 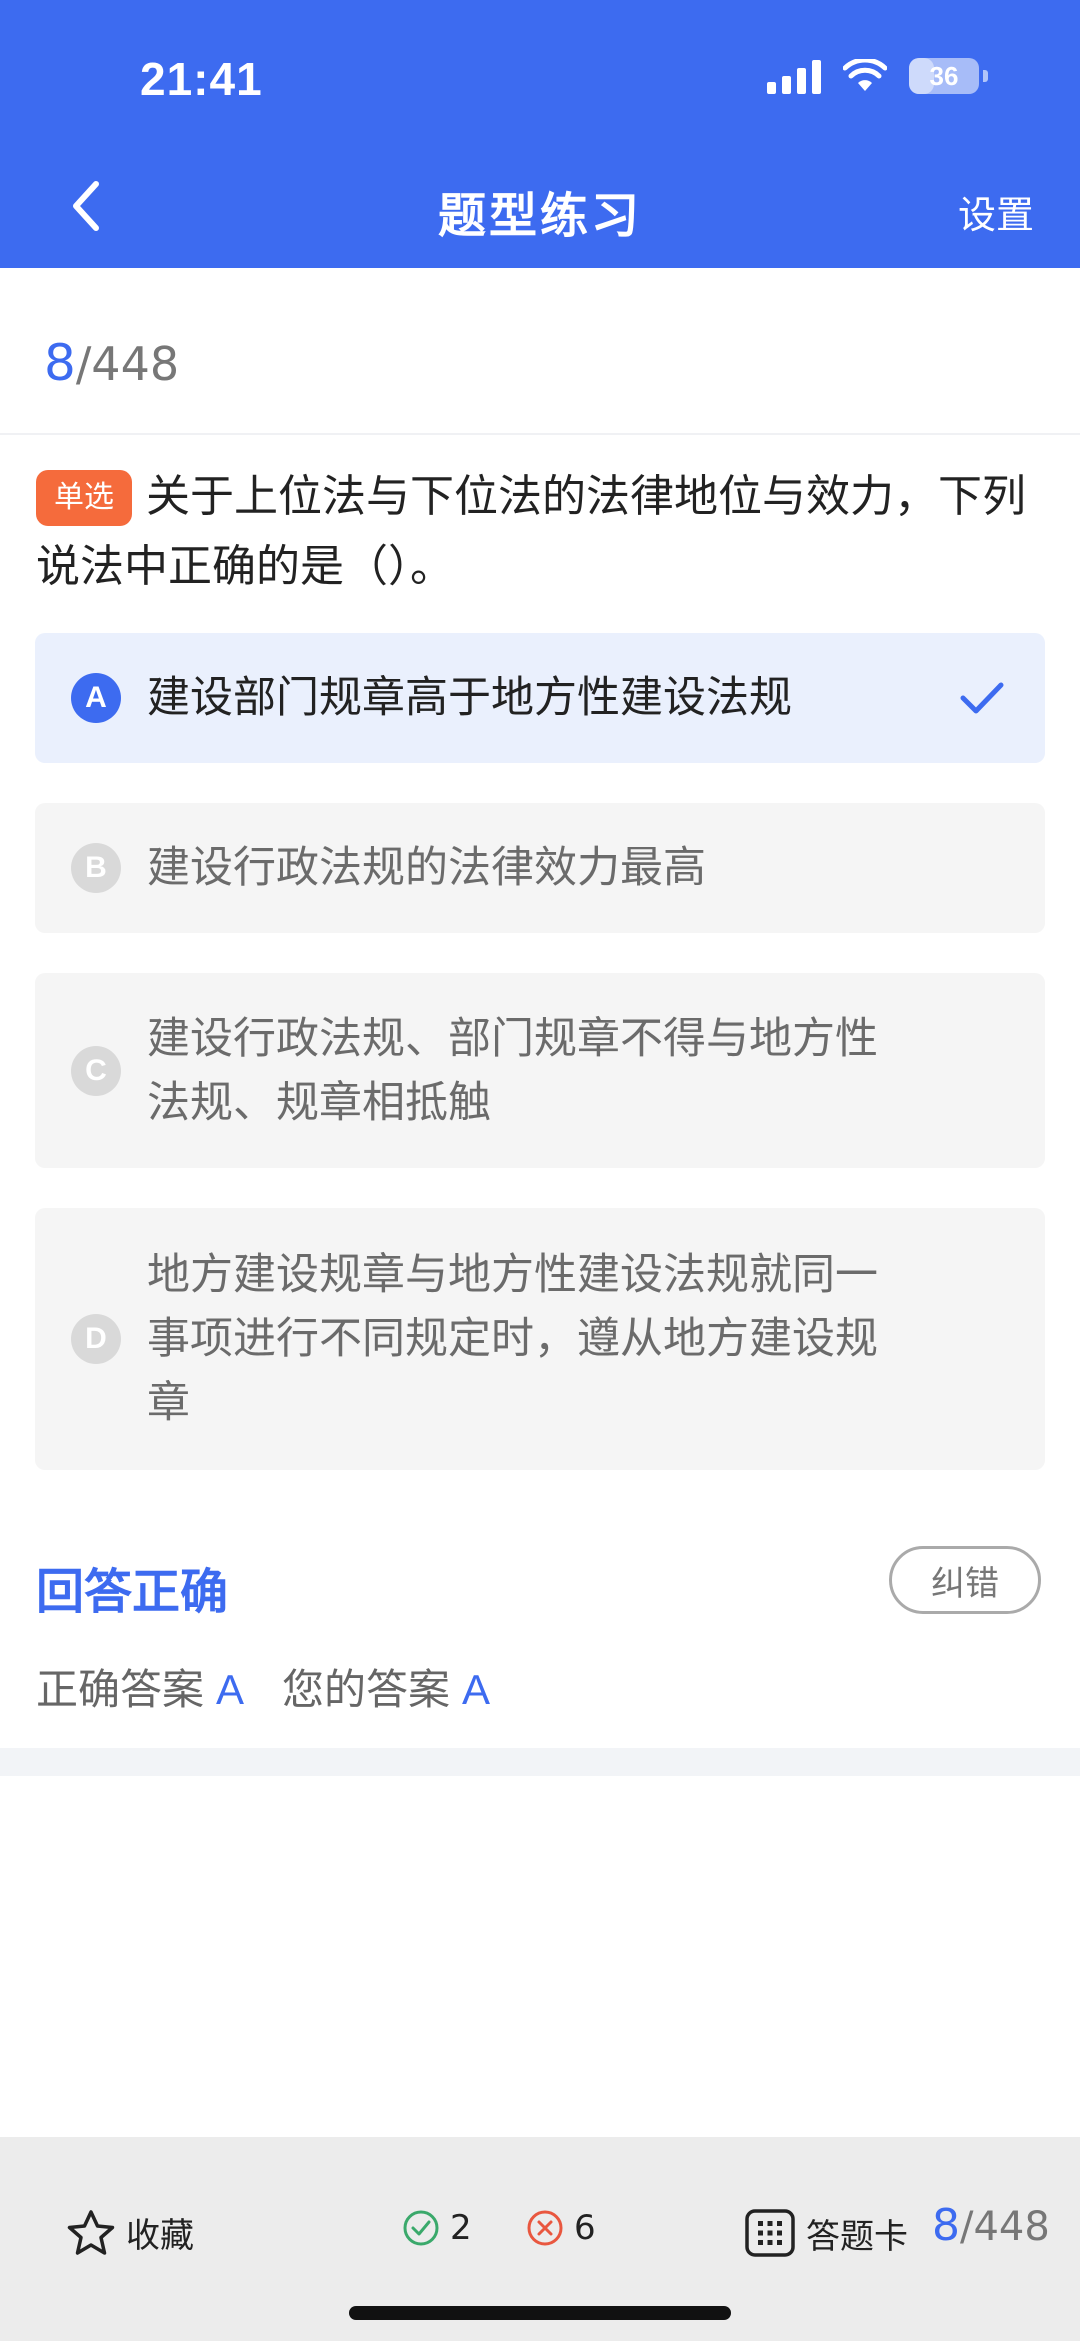 I want to click on battery-icon: 36, so click(x=944, y=76).